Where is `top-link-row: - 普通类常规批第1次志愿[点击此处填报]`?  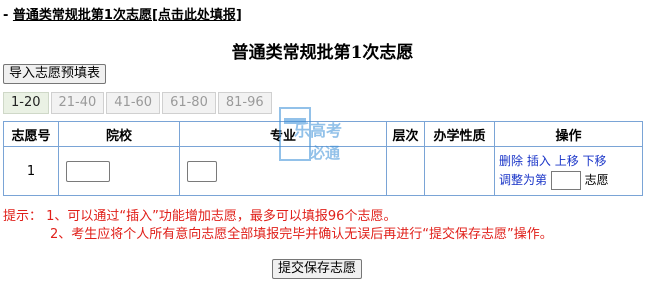
top-link-row: - 普通类常规批第1次志愿[点击此处填报] is located at coordinates (122, 13).